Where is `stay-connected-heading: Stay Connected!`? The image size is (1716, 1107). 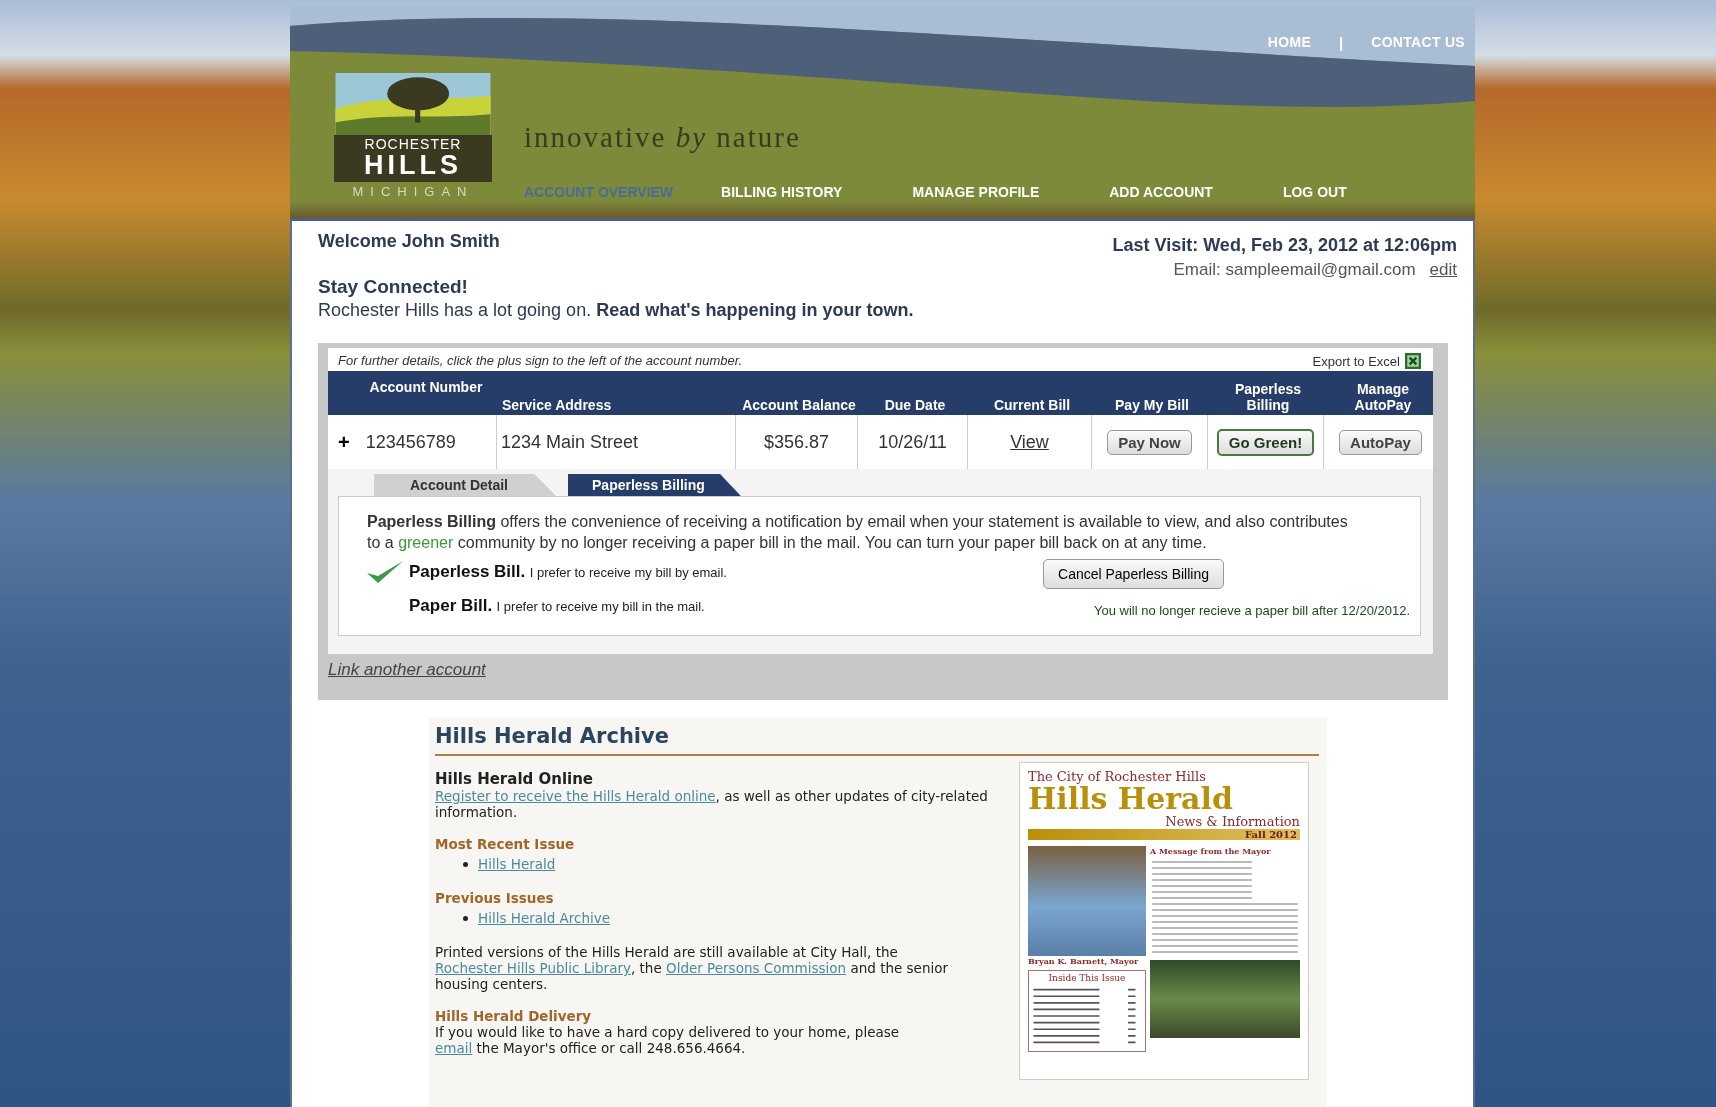
stay-connected-heading: Stay Connected! is located at coordinates (393, 287).